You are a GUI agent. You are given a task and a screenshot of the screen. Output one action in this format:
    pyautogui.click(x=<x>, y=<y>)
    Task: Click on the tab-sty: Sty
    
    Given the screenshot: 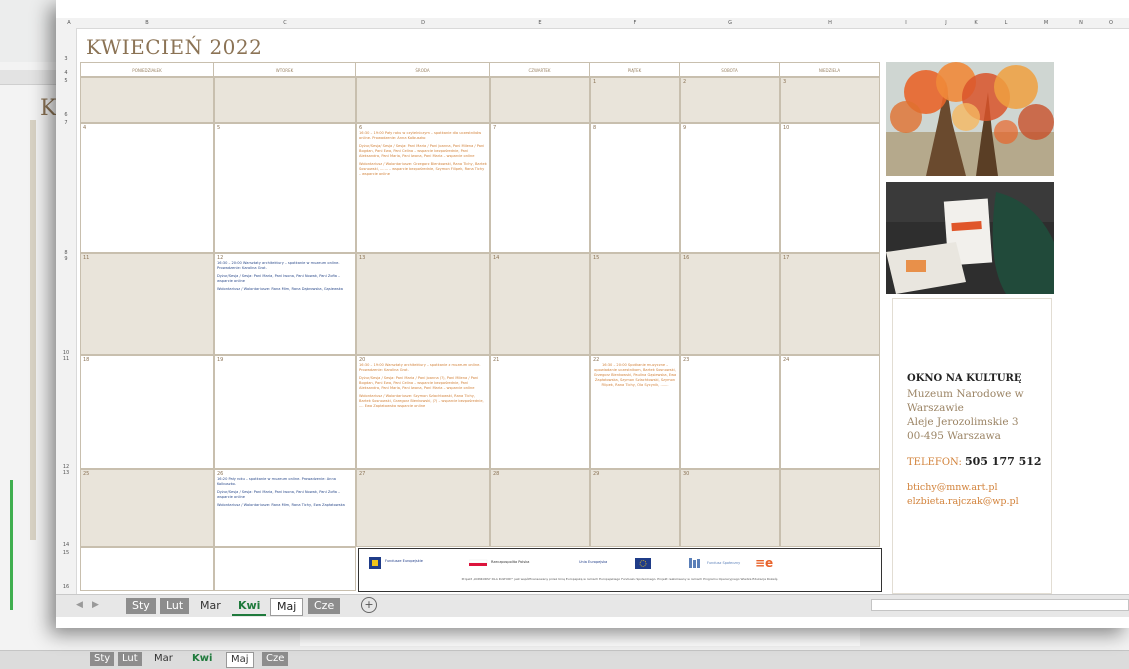 What is the action you would take?
    pyautogui.click(x=141, y=606)
    